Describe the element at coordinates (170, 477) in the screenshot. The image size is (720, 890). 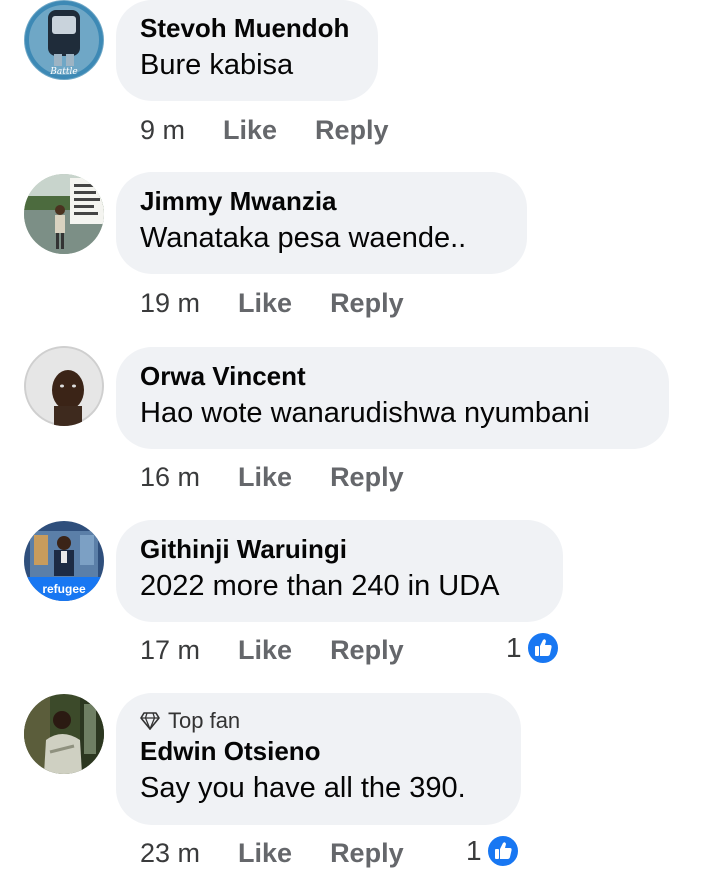
I see `comment-time: 16 m` at that location.